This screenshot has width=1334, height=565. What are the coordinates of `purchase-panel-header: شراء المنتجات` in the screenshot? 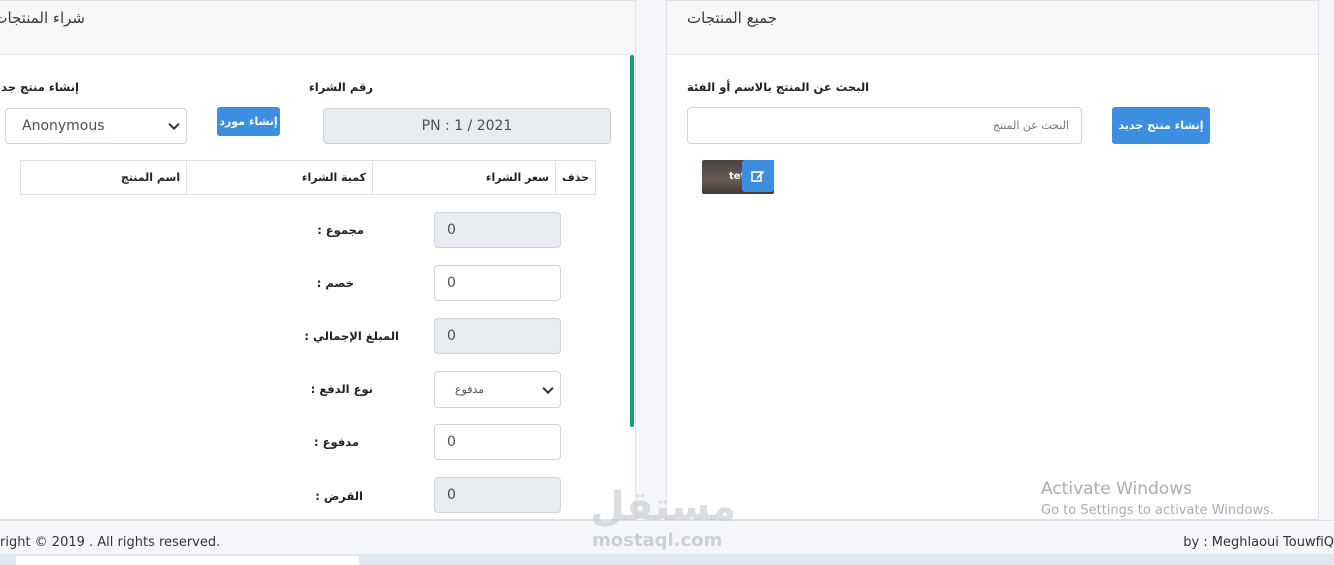 It's located at (317, 28).